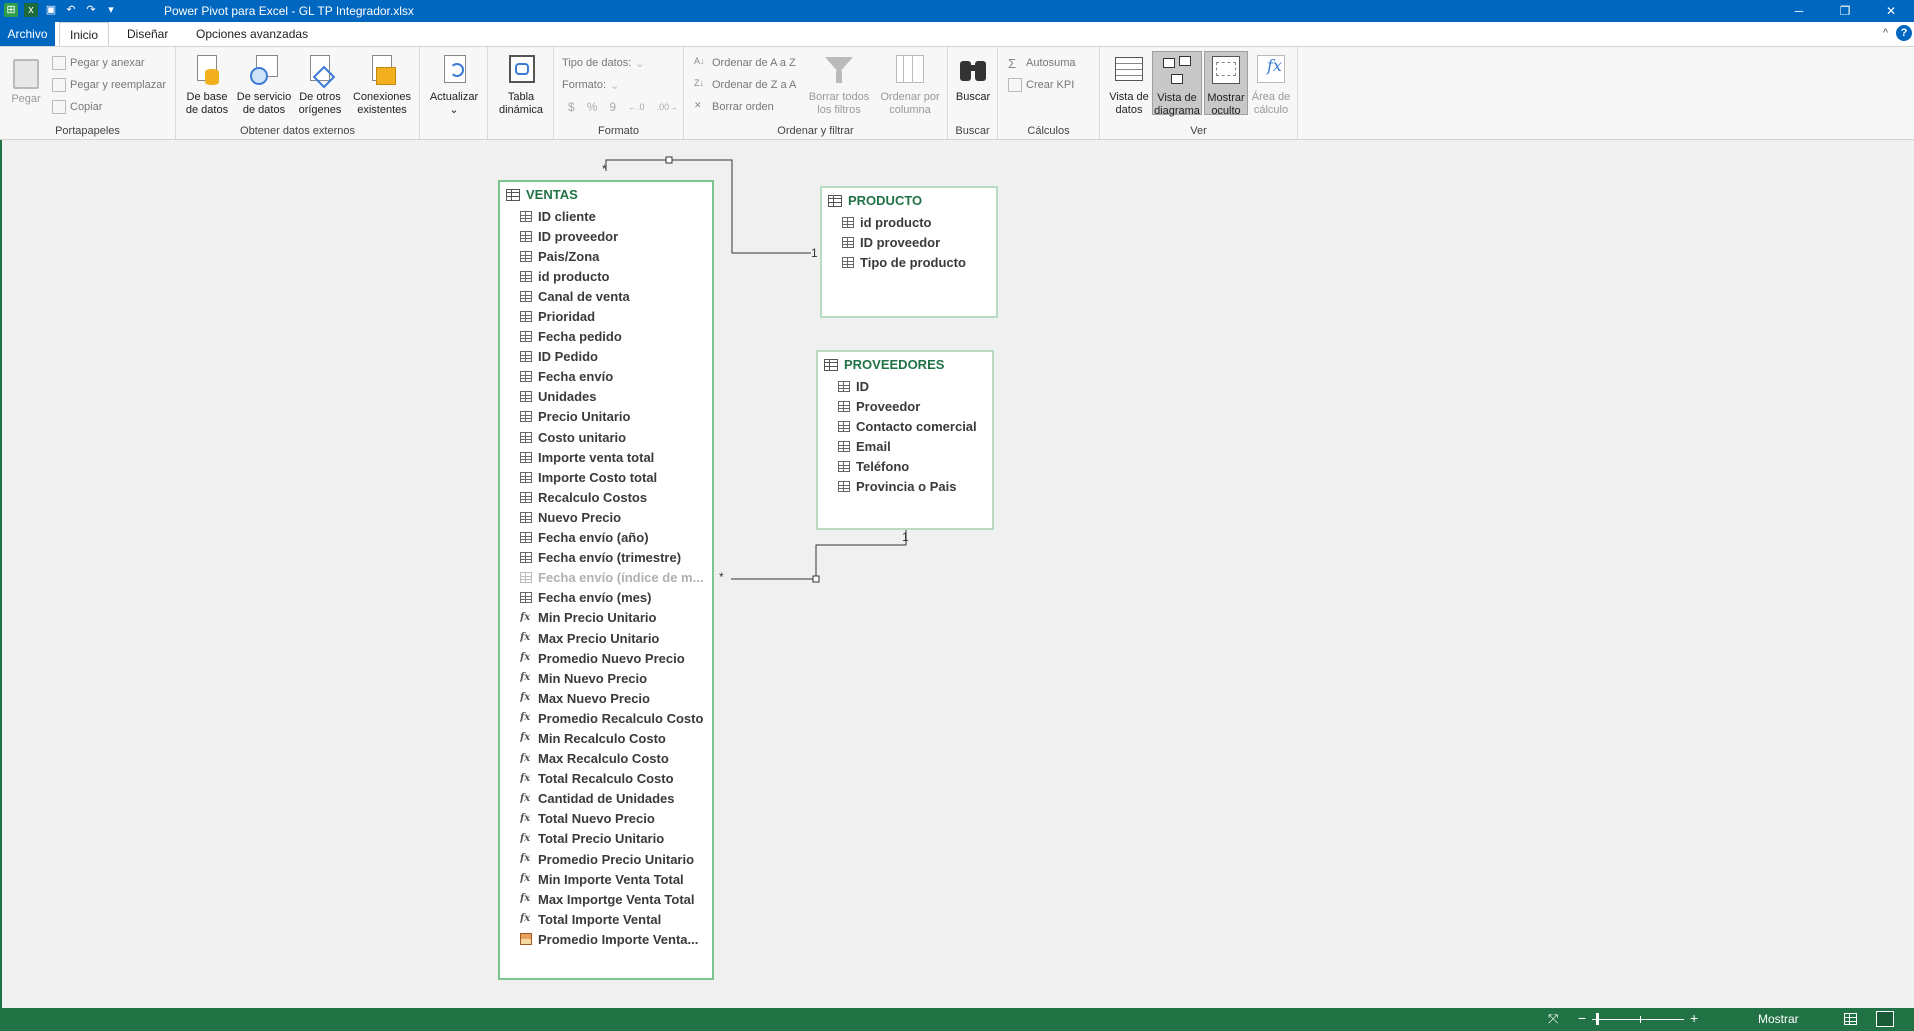 The image size is (1914, 1031). I want to click on column-item: Prioridad, so click(616, 316).